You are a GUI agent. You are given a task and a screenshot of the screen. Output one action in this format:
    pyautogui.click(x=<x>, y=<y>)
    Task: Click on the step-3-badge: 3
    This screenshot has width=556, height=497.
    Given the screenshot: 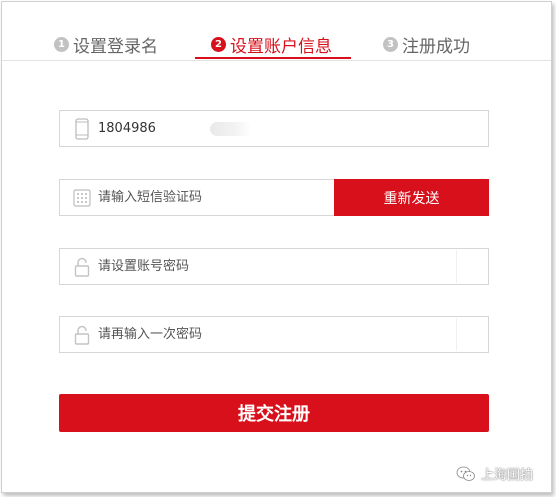 What is the action you would take?
    pyautogui.click(x=390, y=44)
    